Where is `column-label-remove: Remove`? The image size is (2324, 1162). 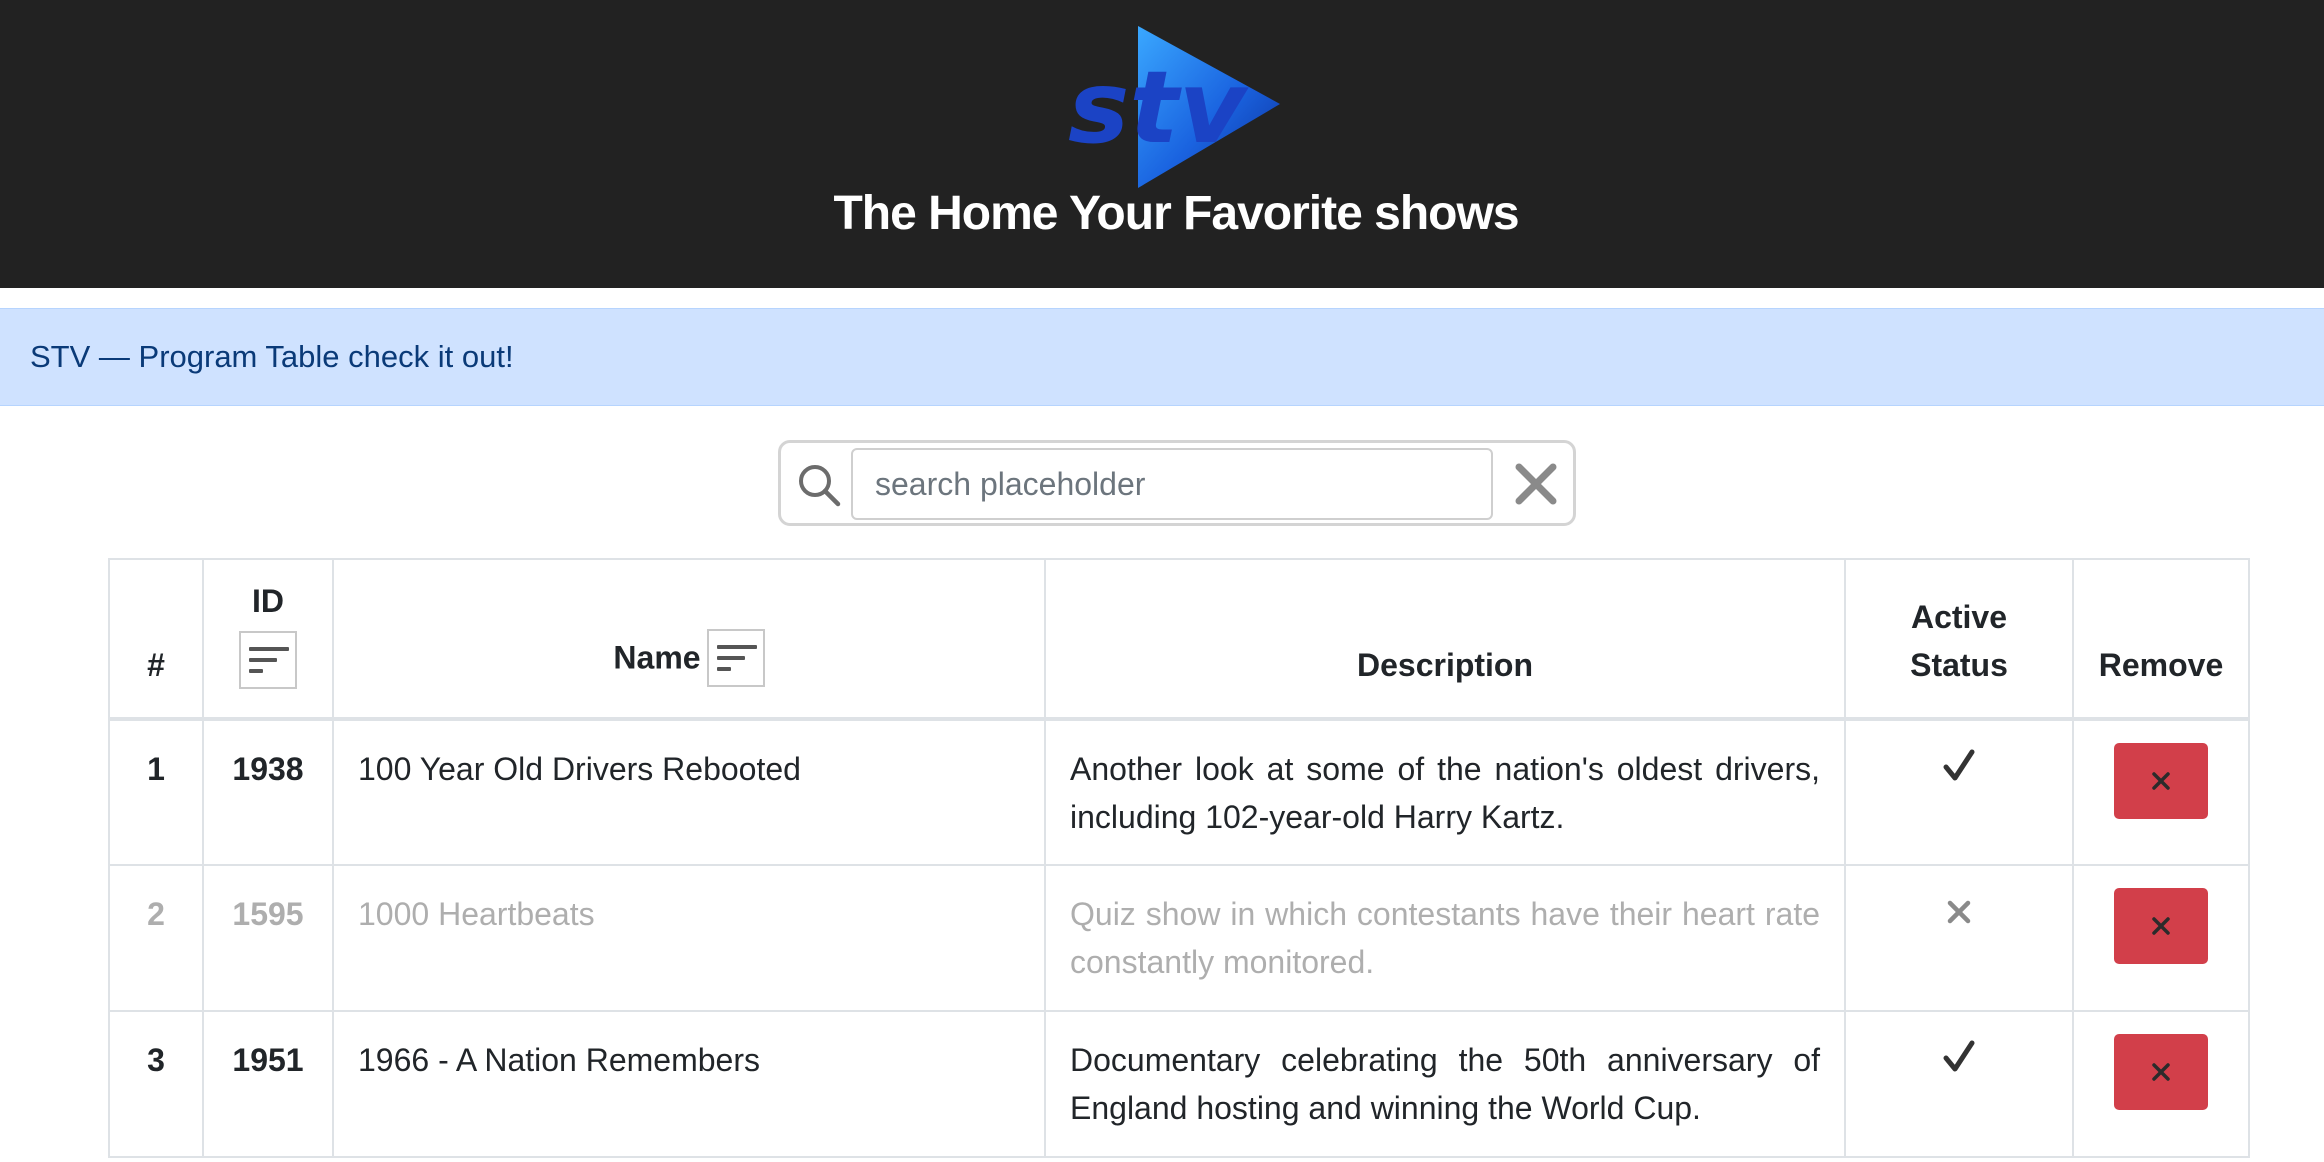
column-label-remove: Remove is located at coordinates (2161, 665).